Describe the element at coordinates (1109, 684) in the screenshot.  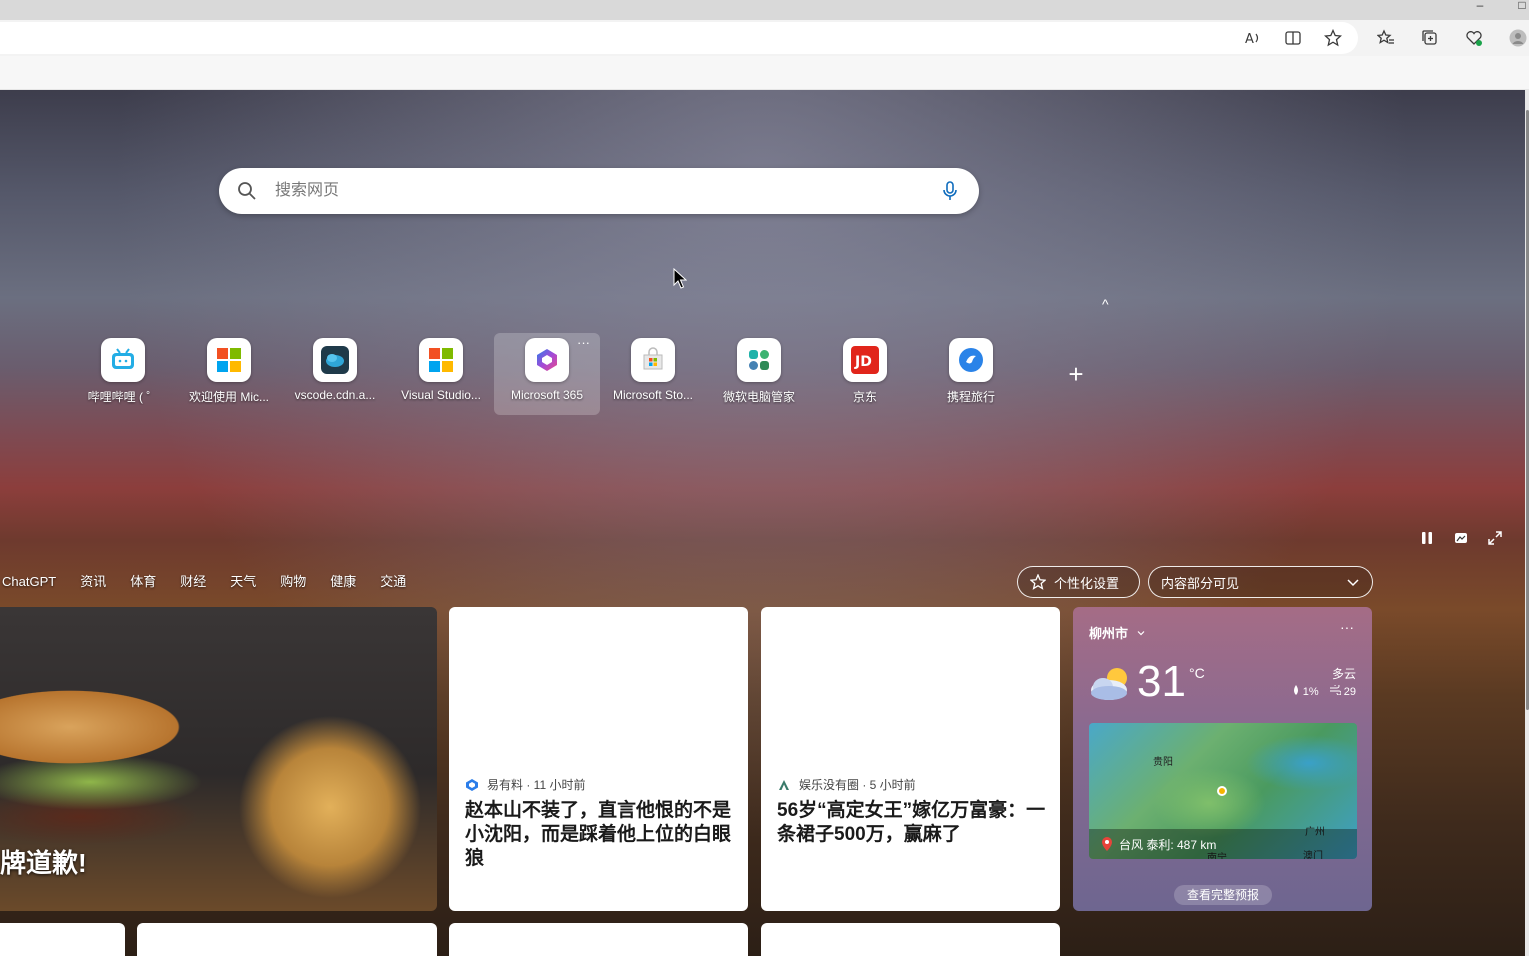
I see `partly-cloudy-icon` at that location.